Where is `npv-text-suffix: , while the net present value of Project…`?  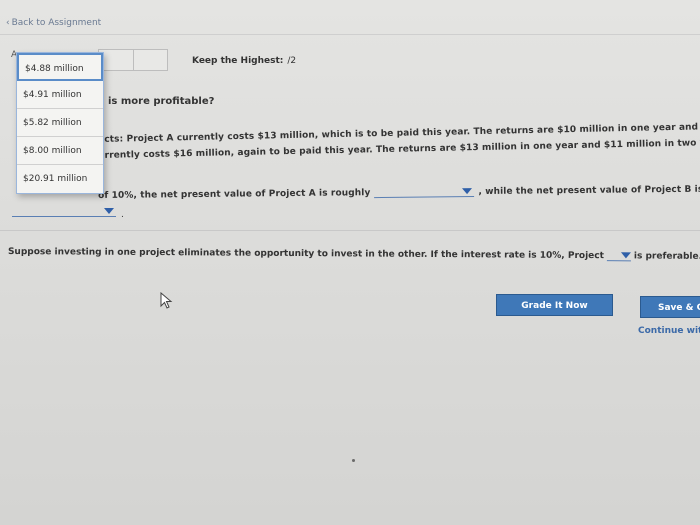 npv-text-suffix: , while the net present value of Project… is located at coordinates (589, 191).